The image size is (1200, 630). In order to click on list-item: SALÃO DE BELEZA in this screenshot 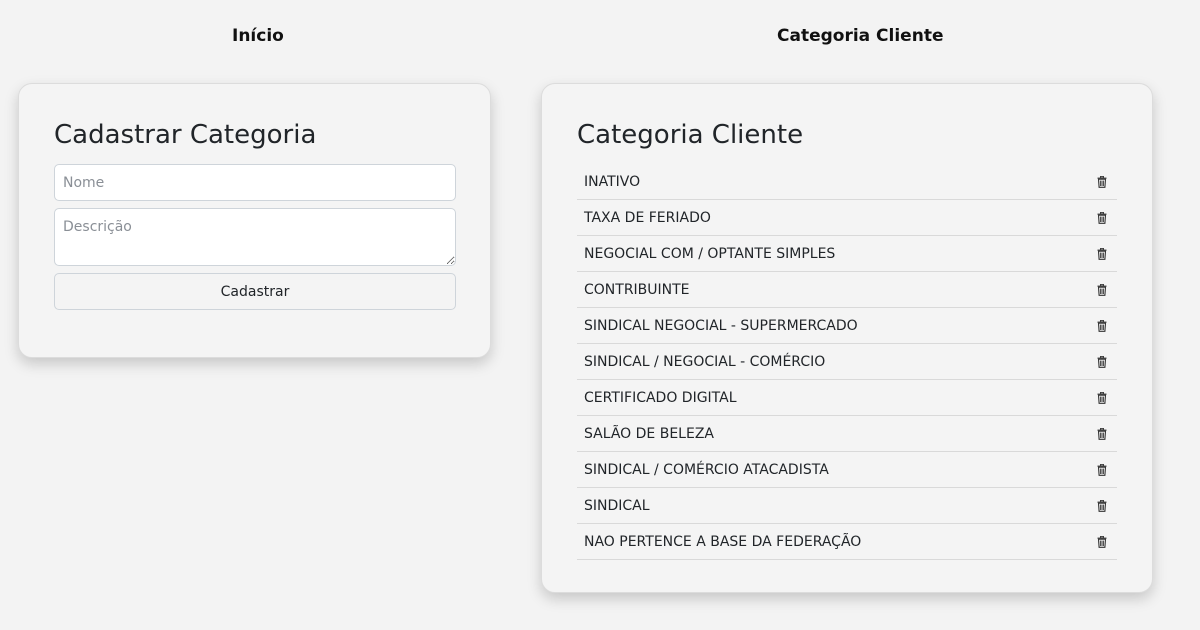, I will do `click(847, 434)`.